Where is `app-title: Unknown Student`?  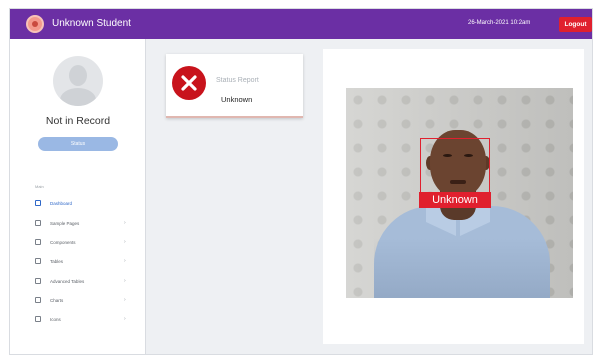 app-title: Unknown Student is located at coordinates (91, 23).